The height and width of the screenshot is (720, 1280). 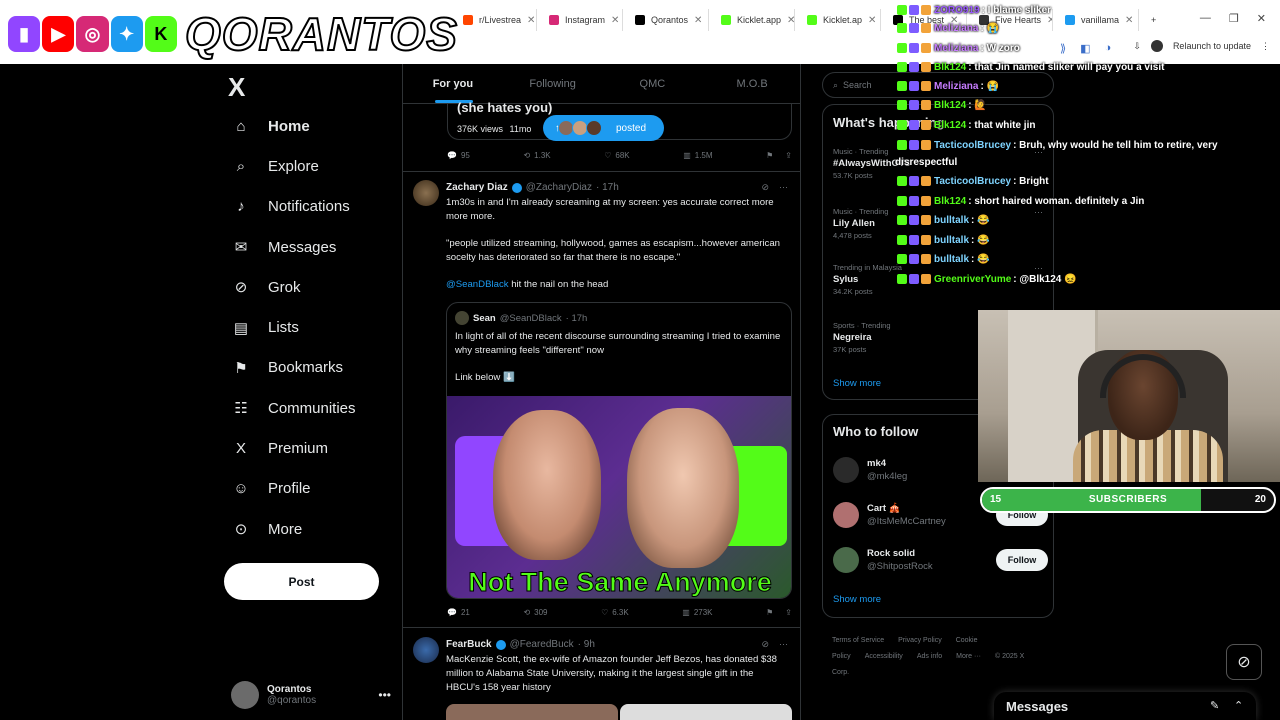 I want to click on repost-button: ⟲ 309, so click(x=535, y=612).